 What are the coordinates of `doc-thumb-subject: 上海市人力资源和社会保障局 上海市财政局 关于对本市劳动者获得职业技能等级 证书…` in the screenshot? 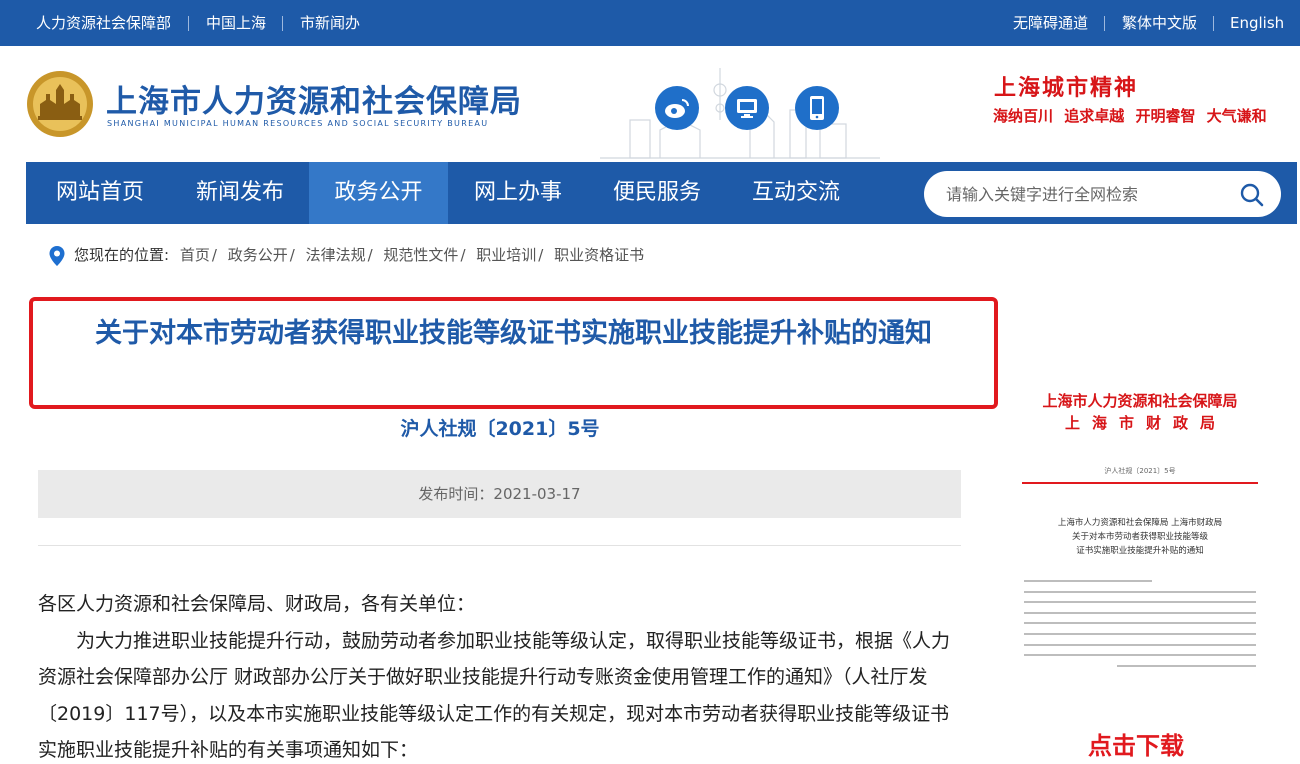 It's located at (1140, 537).